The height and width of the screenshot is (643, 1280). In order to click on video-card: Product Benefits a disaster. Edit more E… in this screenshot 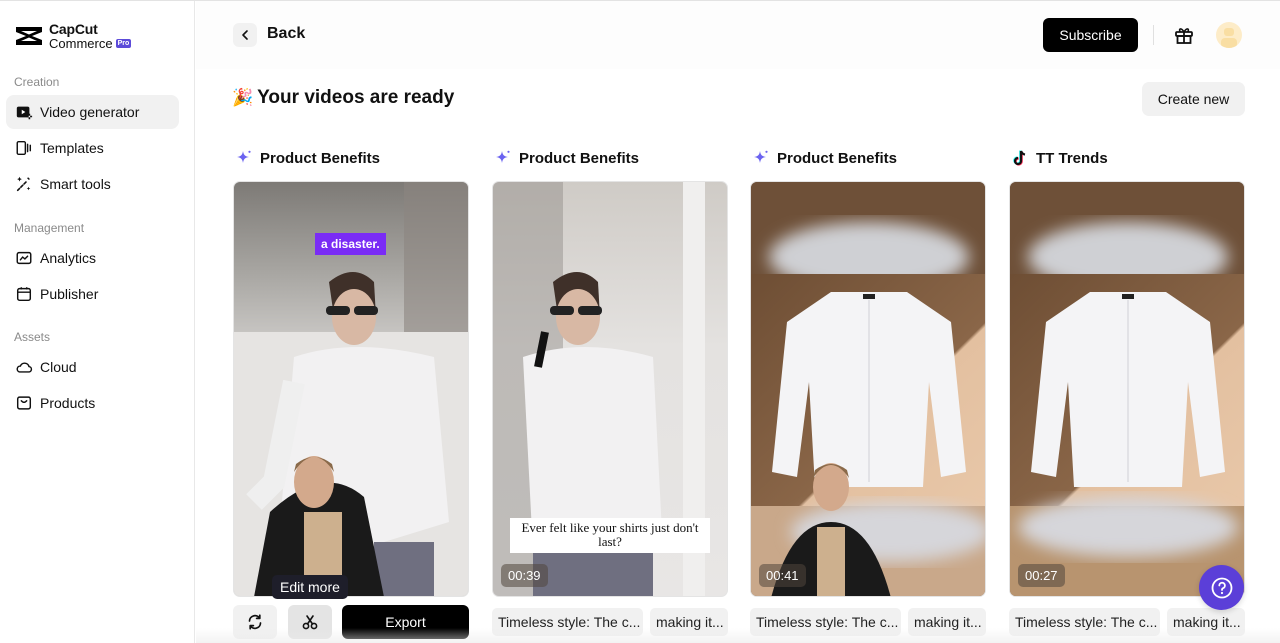, I will do `click(351, 393)`.